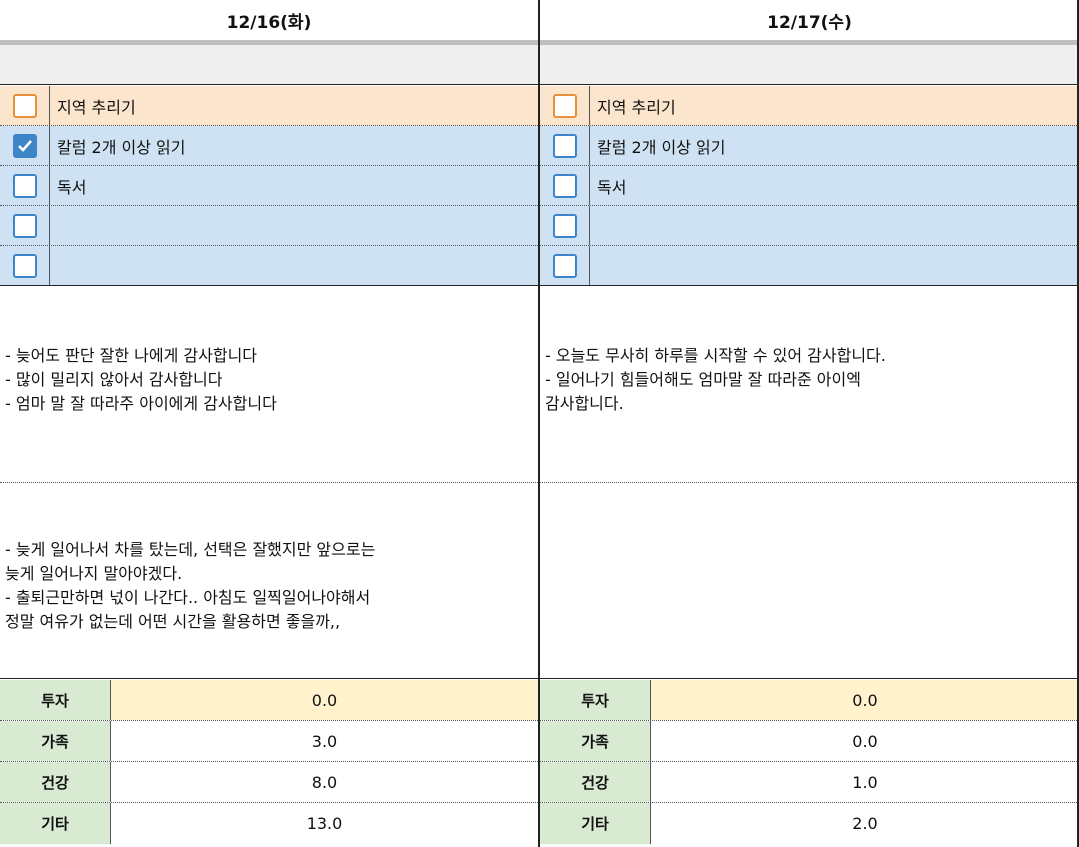 Image resolution: width=1079 pixels, height=847 pixels. I want to click on gratitude-line: - 엄마 말 잘 따라주 아이에게 감사합니다, so click(141, 403).